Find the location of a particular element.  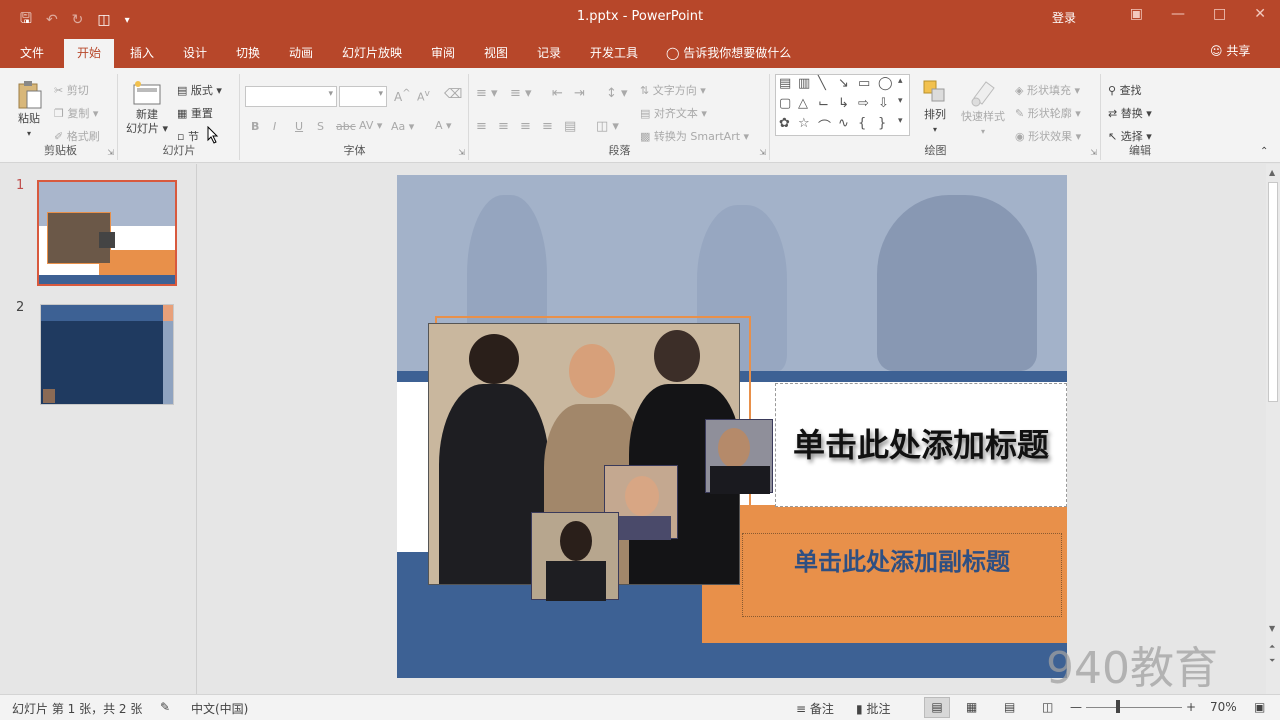

subtitle-placeholder: 单击此处添加副标题 is located at coordinates (902, 575).